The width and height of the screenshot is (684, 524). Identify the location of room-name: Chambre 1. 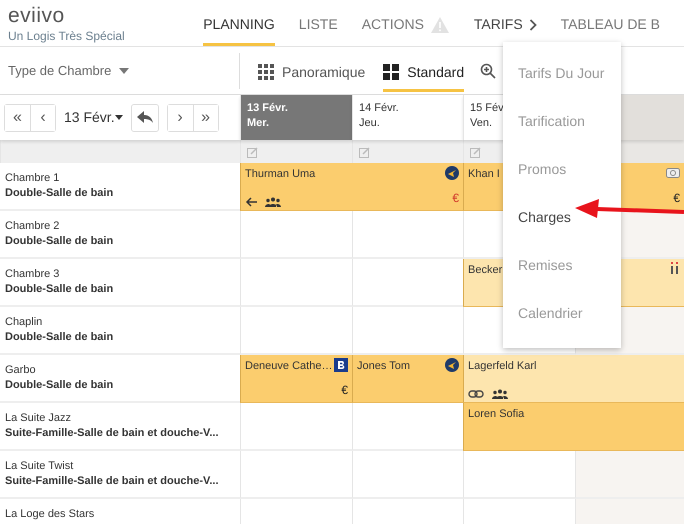
(32, 178).